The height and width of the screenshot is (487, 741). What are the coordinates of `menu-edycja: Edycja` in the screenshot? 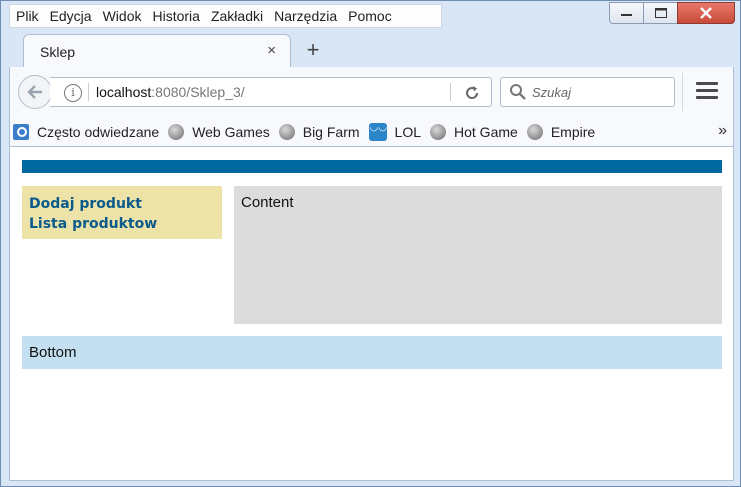 It's located at (71, 16).